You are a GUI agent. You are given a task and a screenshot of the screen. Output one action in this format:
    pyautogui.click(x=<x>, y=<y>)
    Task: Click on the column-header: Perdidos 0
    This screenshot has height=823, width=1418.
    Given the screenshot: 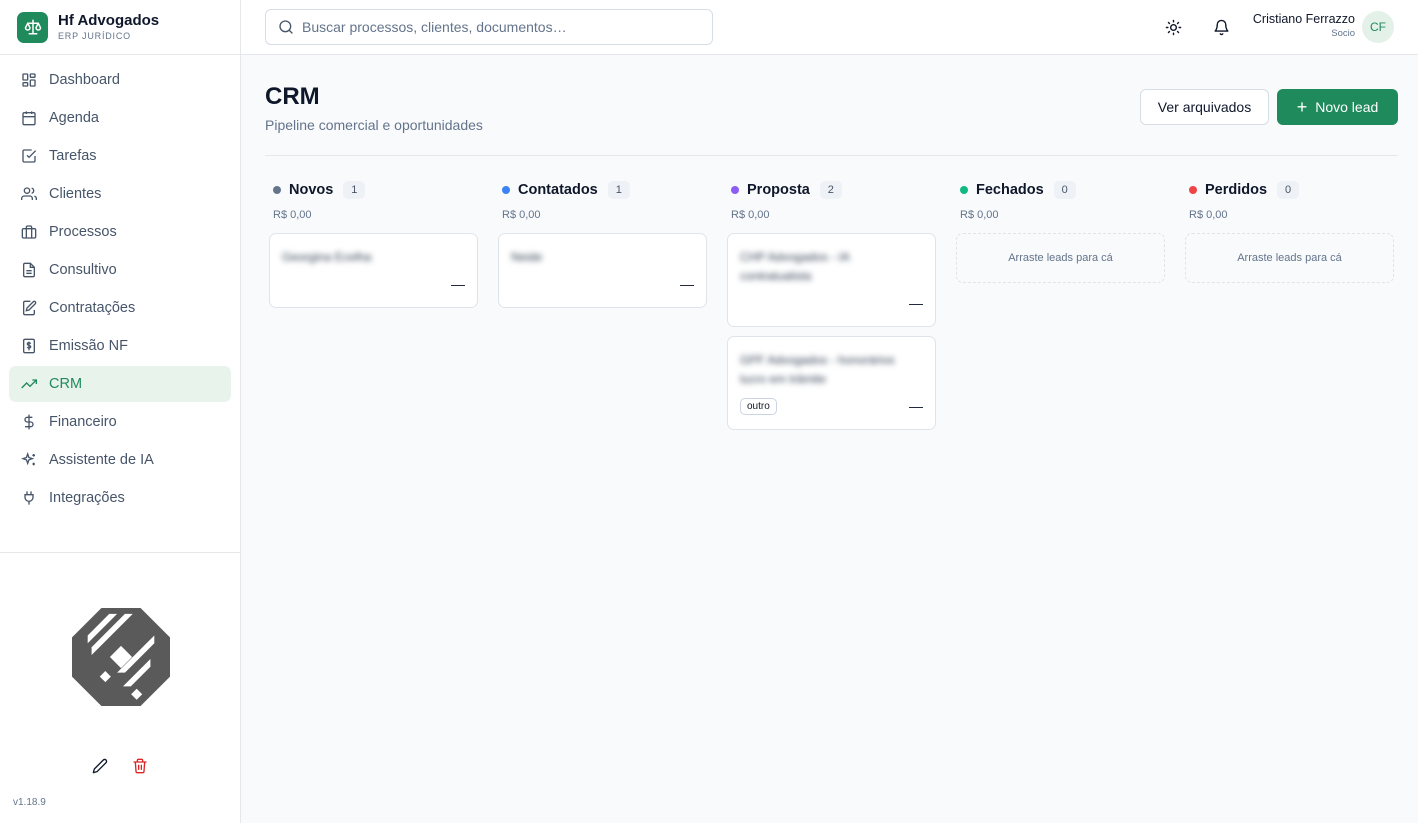 What is the action you would take?
    pyautogui.click(x=1289, y=190)
    